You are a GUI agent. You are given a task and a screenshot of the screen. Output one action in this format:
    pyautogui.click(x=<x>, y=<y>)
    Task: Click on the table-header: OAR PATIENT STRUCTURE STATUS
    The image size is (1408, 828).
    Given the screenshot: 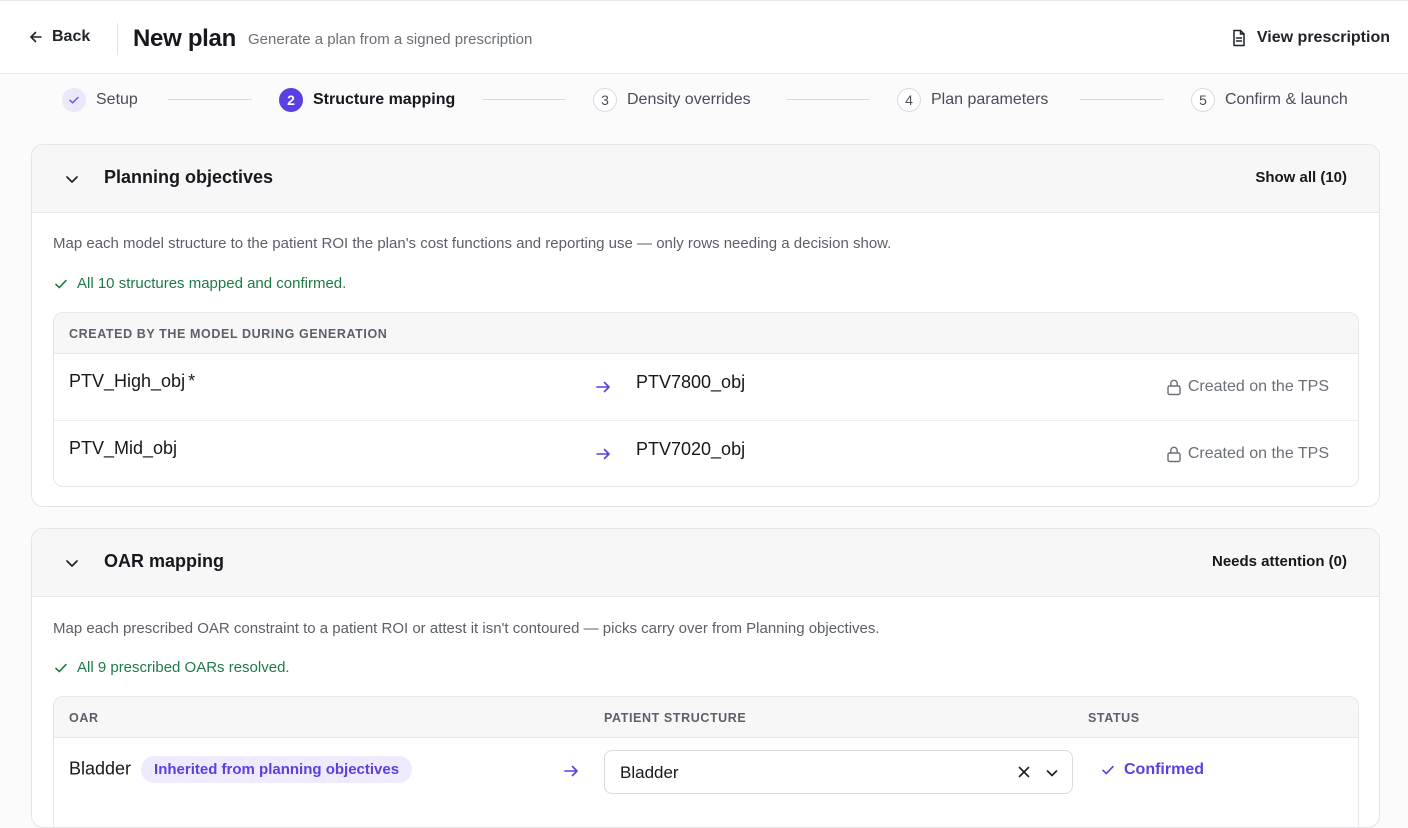 What is the action you would take?
    pyautogui.click(x=706, y=717)
    